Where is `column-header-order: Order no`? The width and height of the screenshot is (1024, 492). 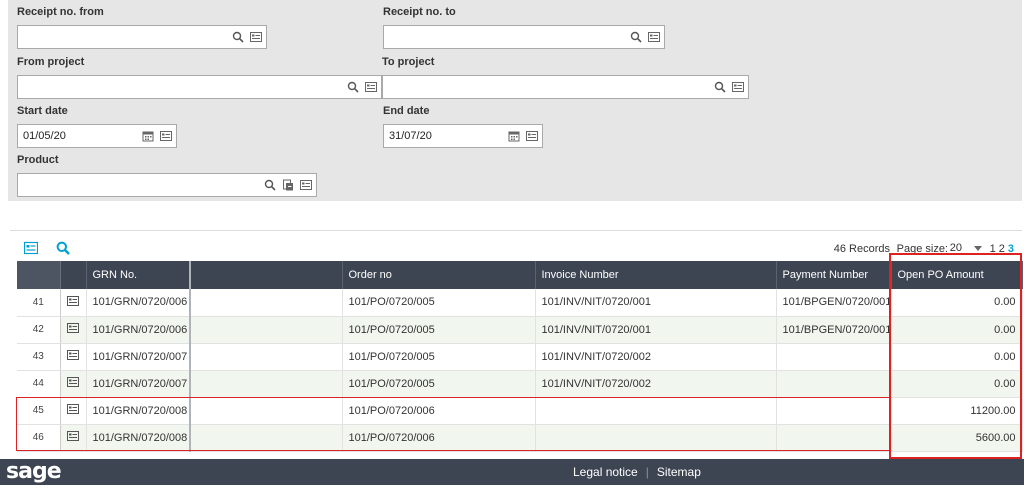
column-header-order: Order no is located at coordinates (439, 275).